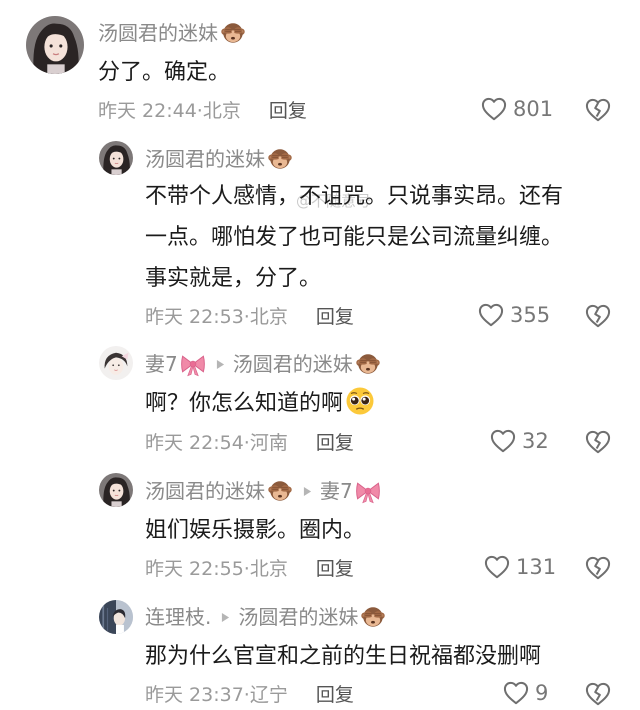  I want to click on author-name: 连理枝., so click(178, 617).